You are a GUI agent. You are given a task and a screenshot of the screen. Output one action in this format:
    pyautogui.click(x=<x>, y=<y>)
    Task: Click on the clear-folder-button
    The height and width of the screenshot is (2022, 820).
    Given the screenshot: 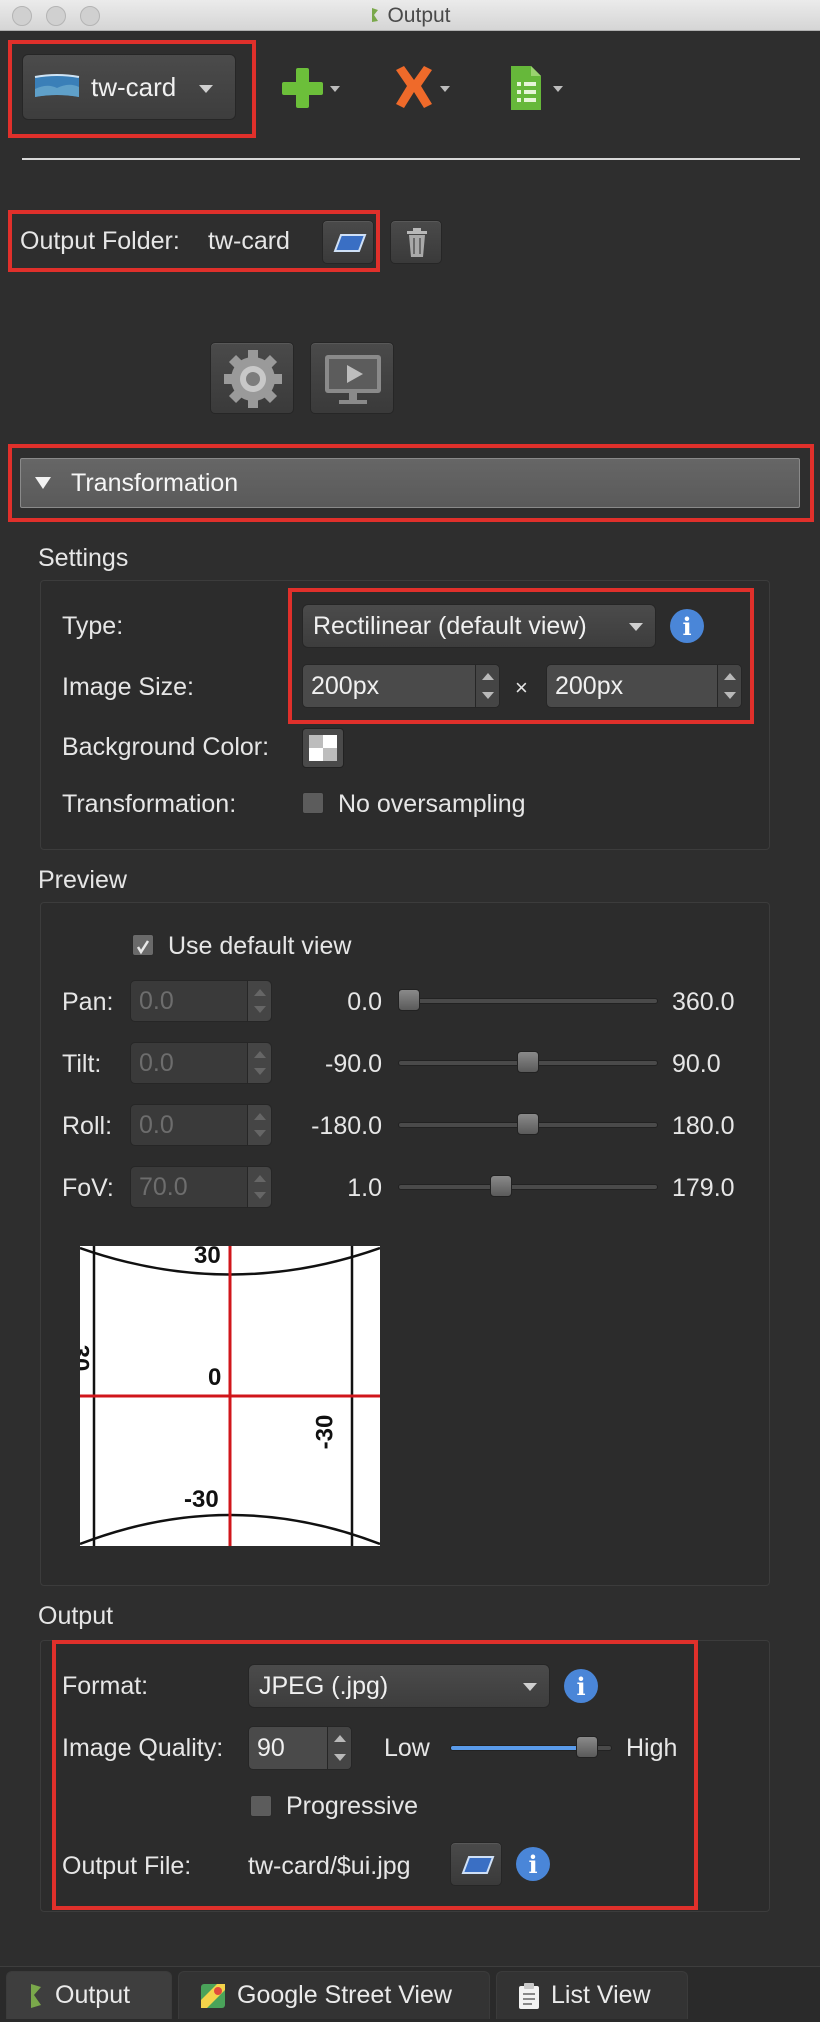 What is the action you would take?
    pyautogui.click(x=416, y=242)
    